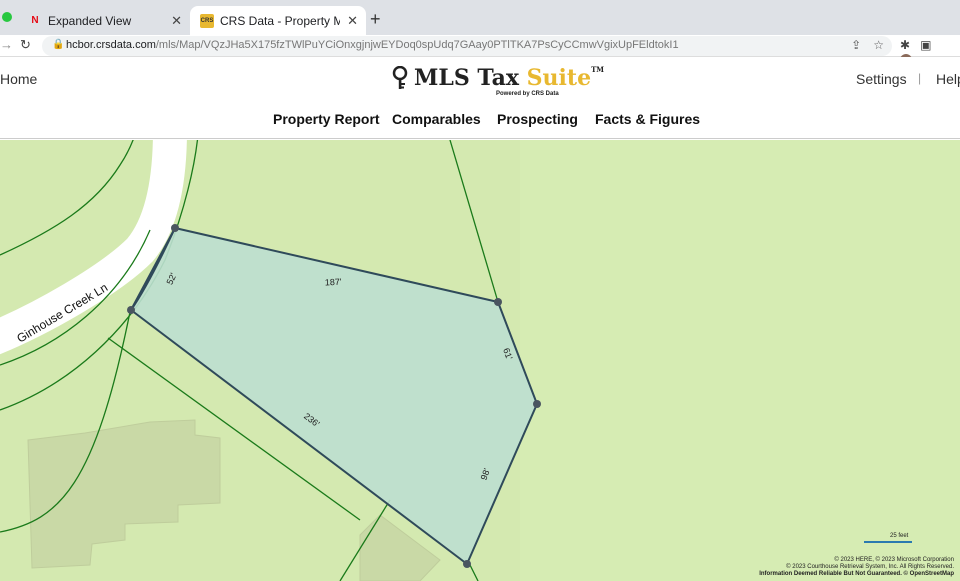 This screenshot has width=960, height=581. I want to click on mls-tax-suite-logo: MLS Tax SuiteTM Powered by CRS Data, so click(498, 81).